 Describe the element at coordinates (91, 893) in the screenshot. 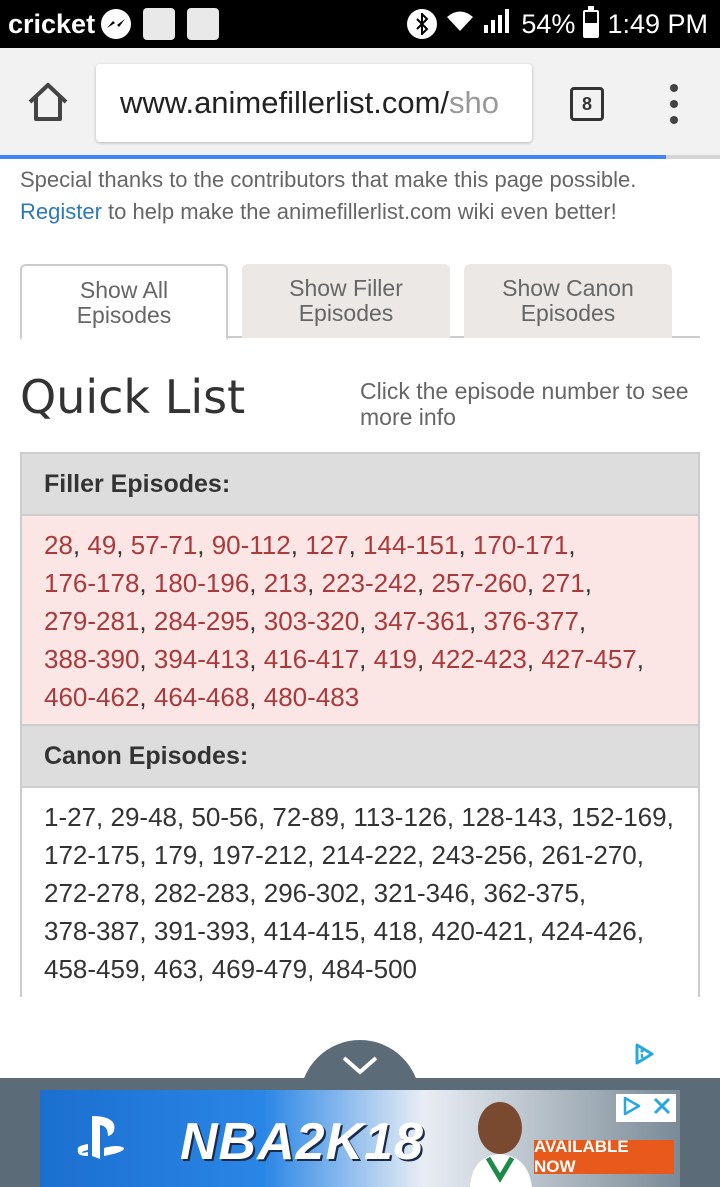

I see `episode-link: 272-278` at that location.